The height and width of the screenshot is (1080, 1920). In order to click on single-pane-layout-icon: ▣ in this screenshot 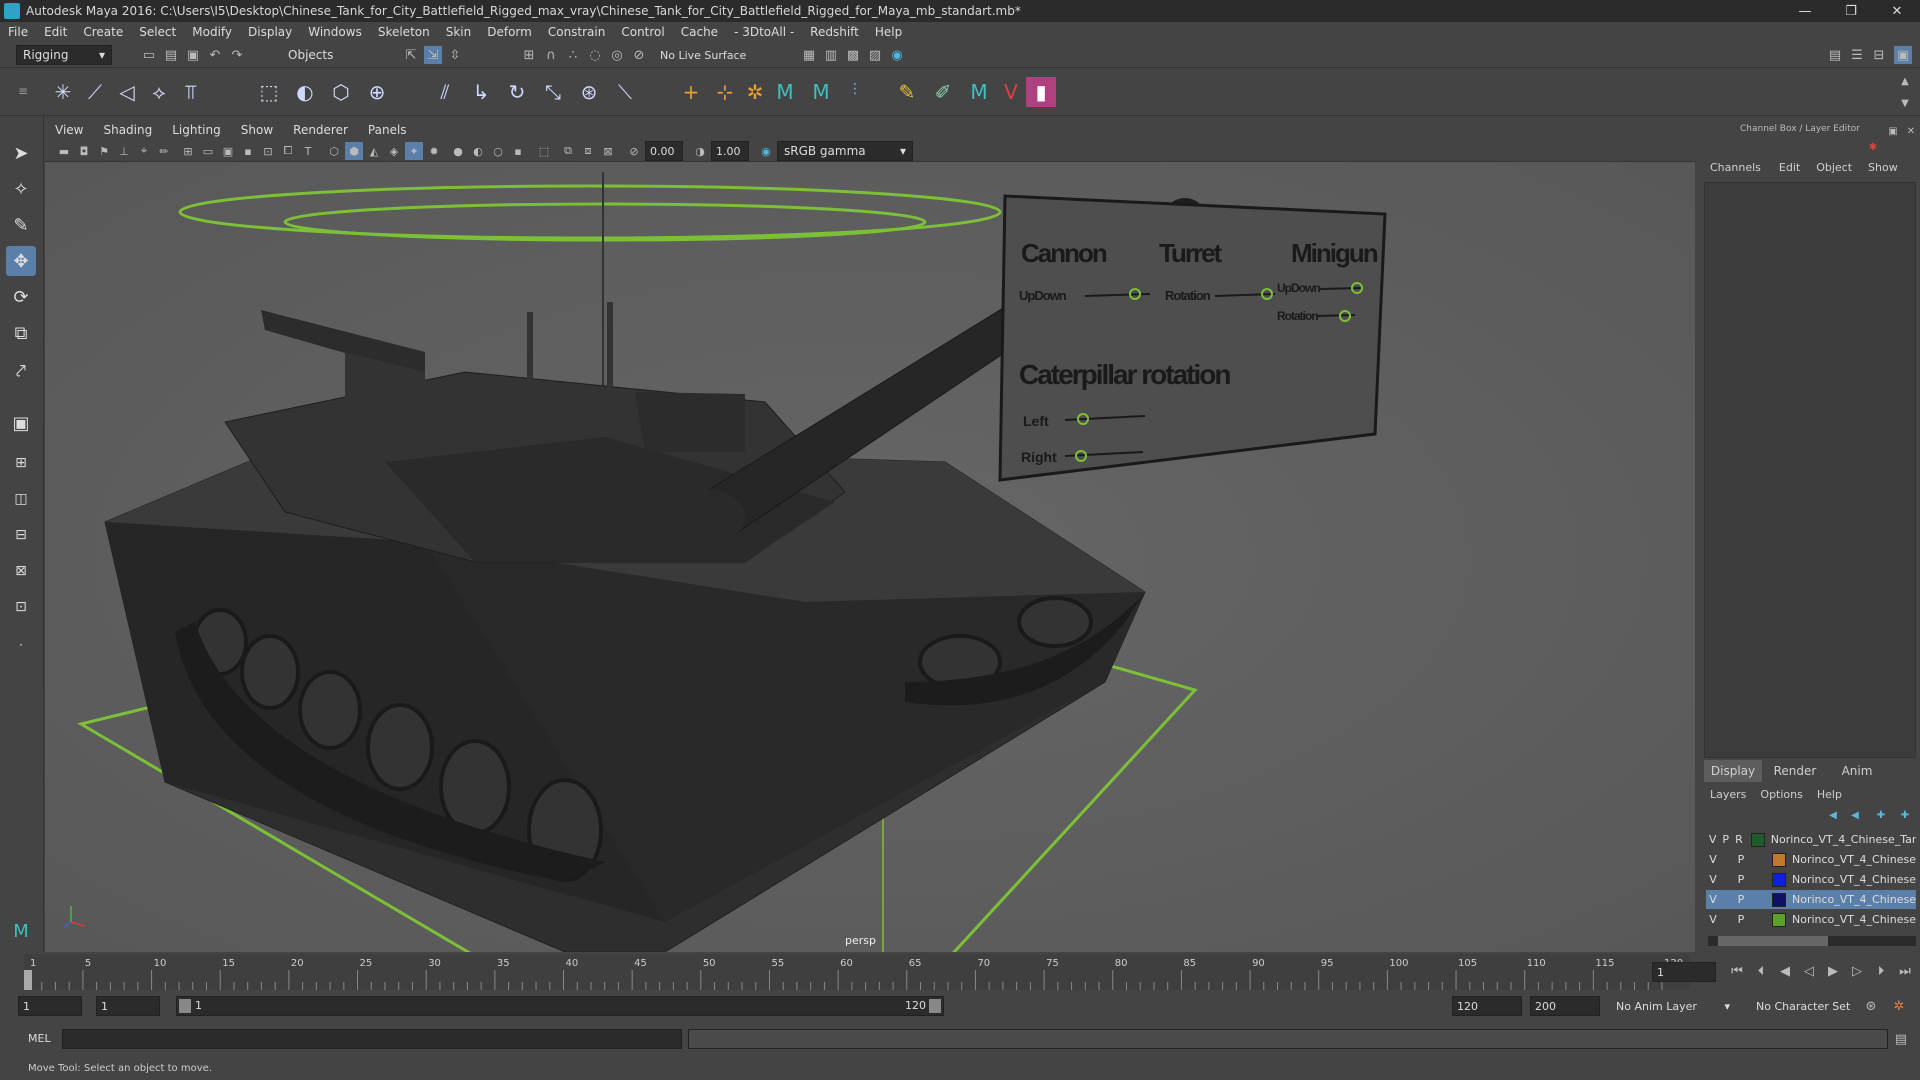, I will do `click(21, 423)`.